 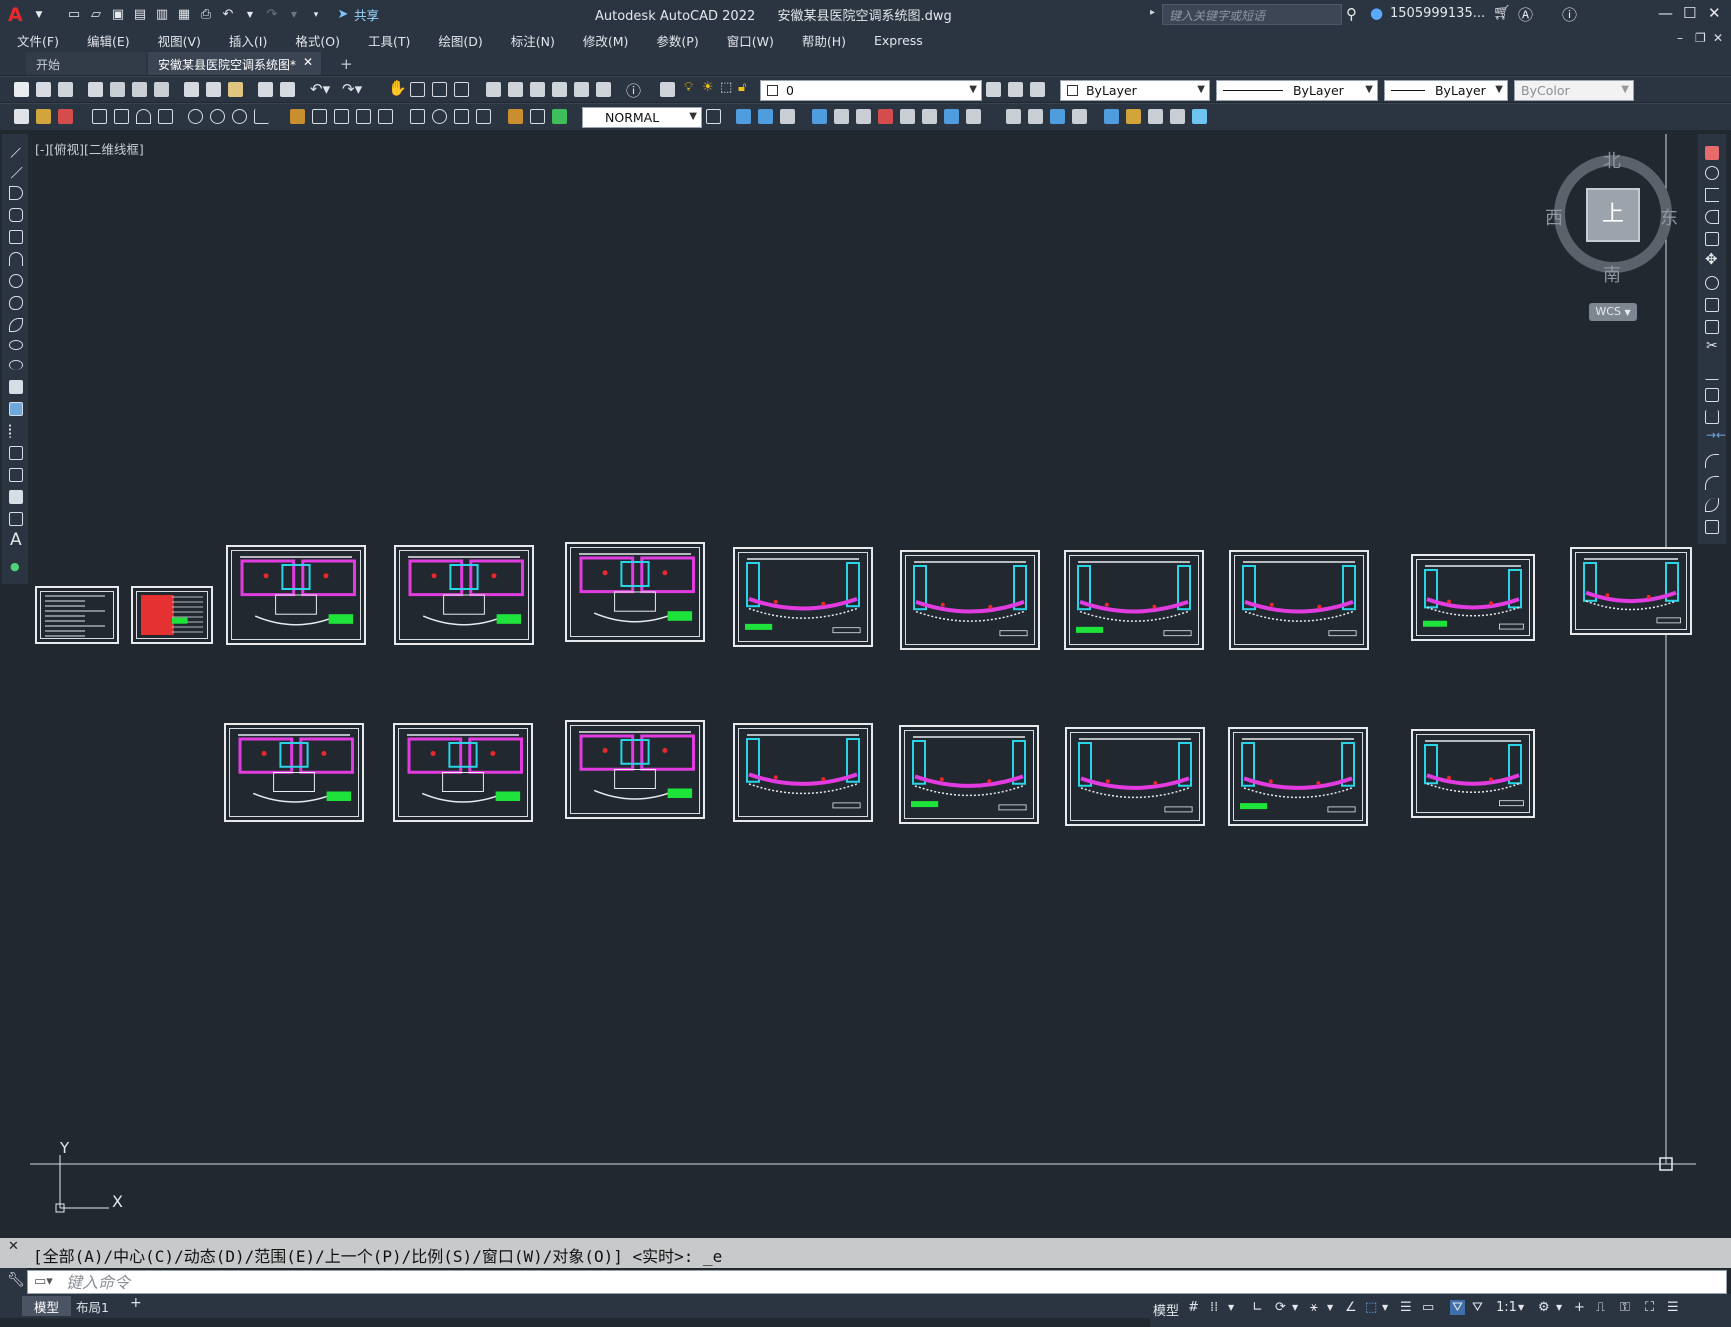 What do you see at coordinates (1712, 173) in the screenshot?
I see `copy-object-icon` at bounding box center [1712, 173].